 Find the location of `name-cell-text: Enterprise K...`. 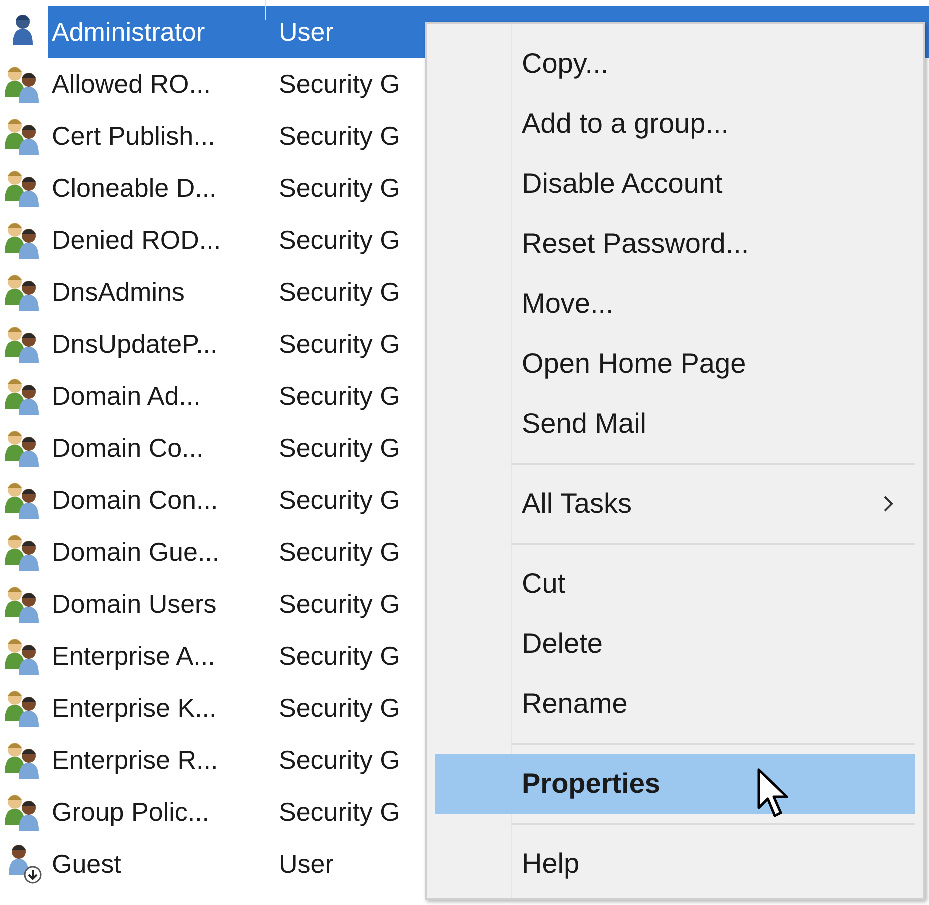

name-cell-text: Enterprise K... is located at coordinates (134, 708).